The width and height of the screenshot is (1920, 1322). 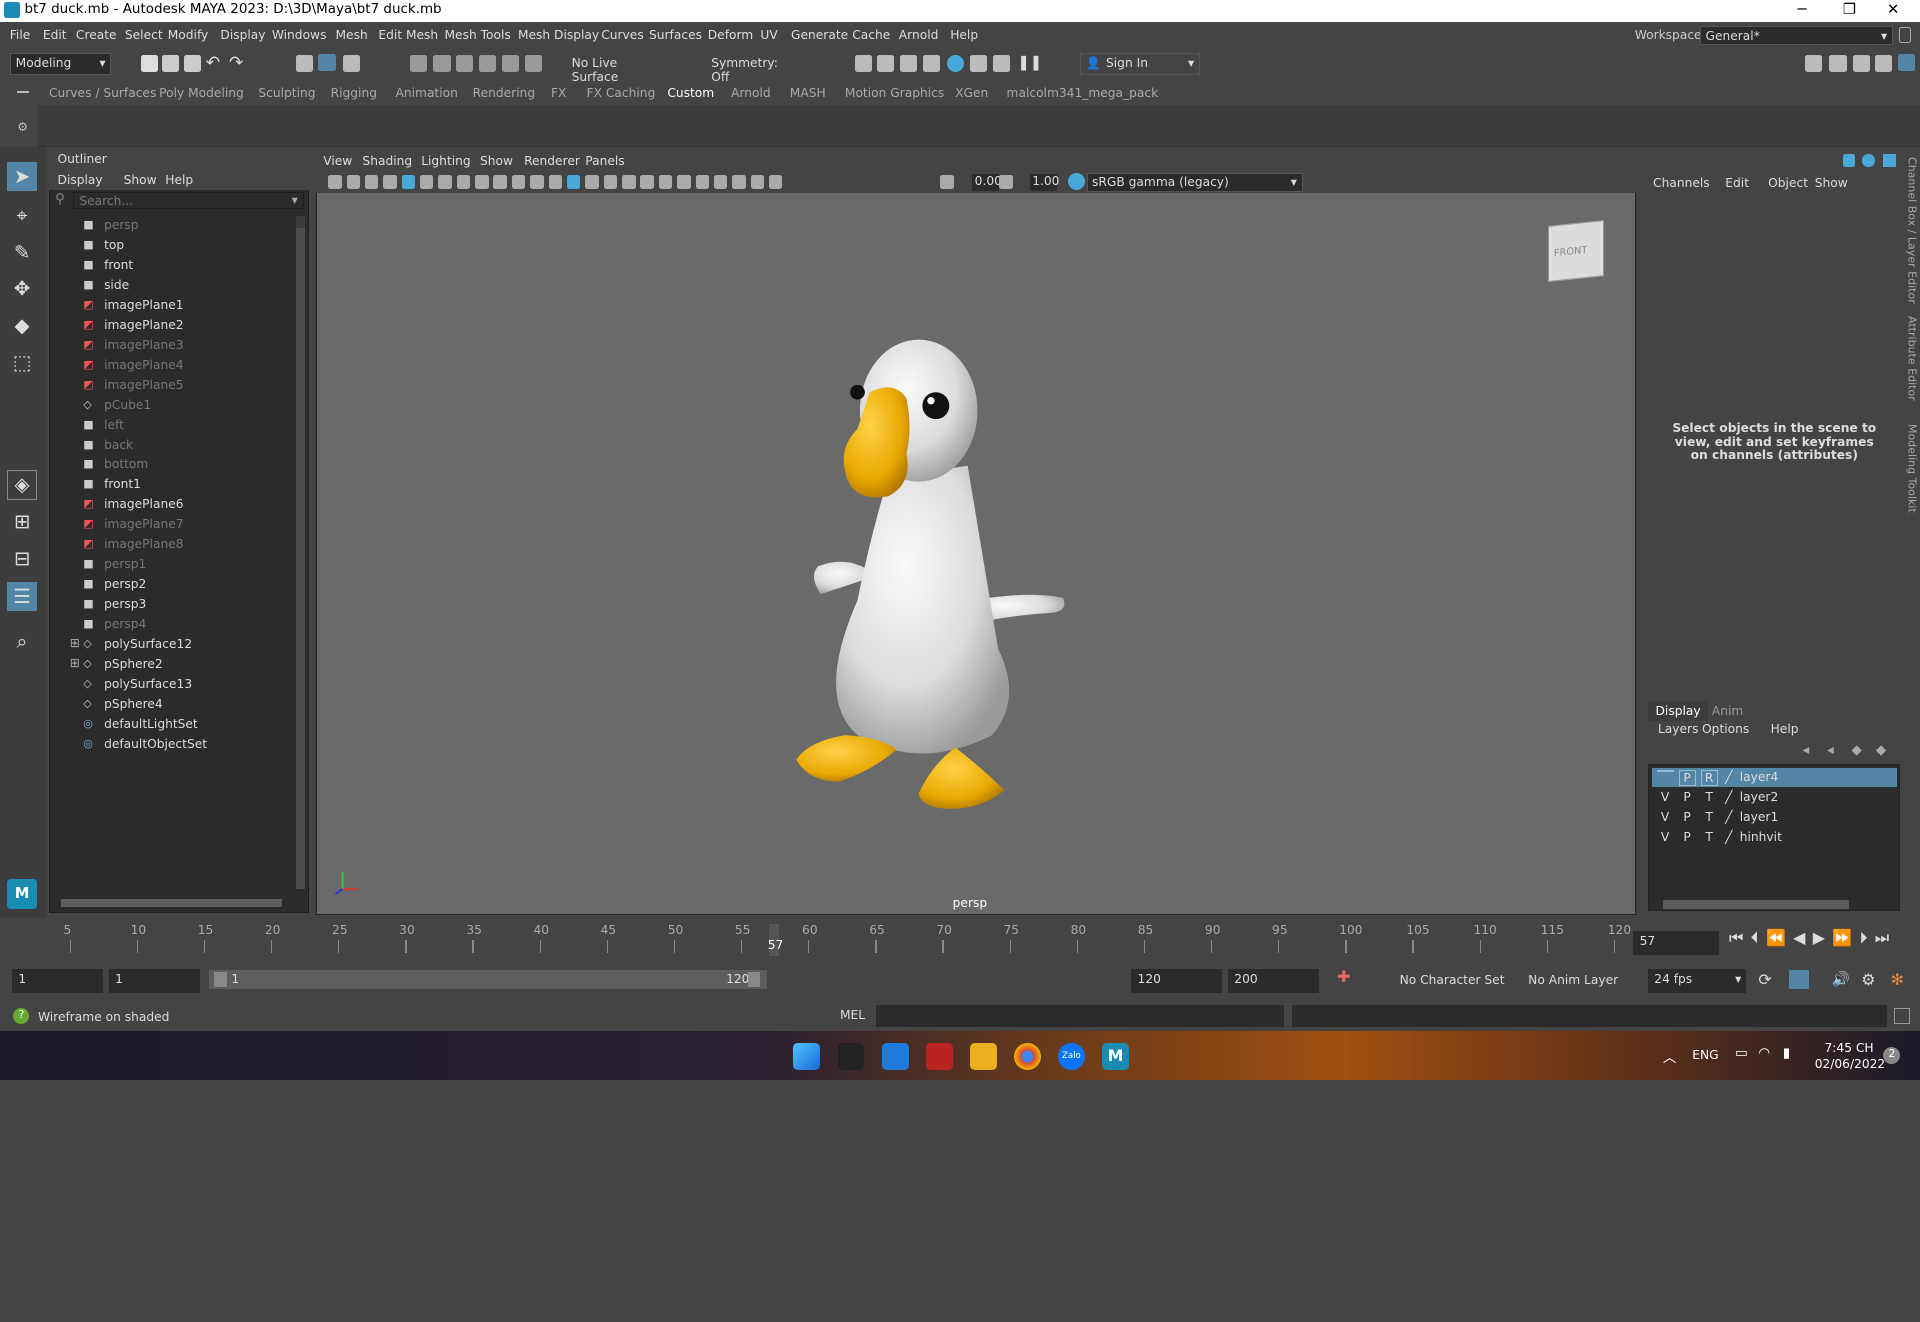 What do you see at coordinates (387, 161) in the screenshot?
I see `viewport-menu-shading: Shading` at bounding box center [387, 161].